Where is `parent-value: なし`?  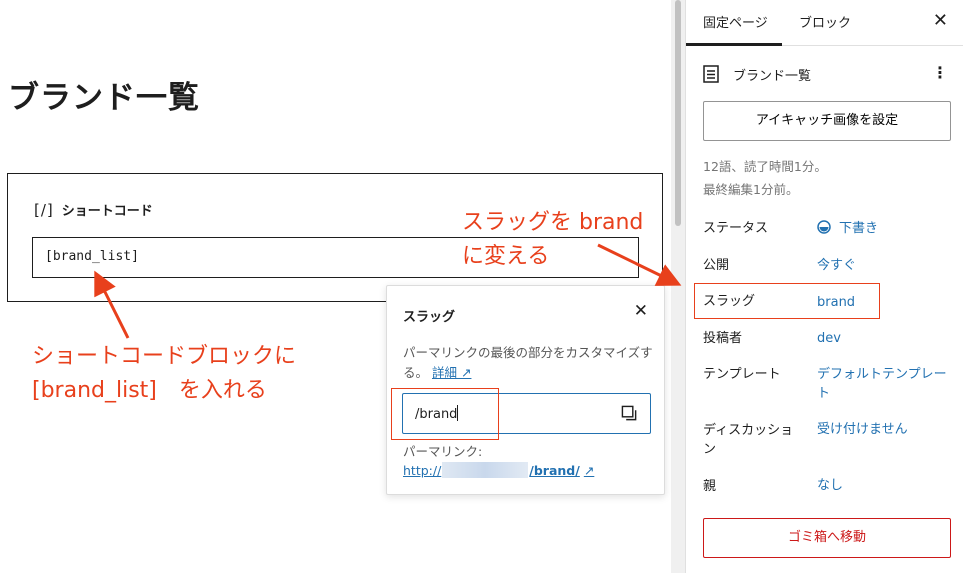 parent-value: なし is located at coordinates (883, 485).